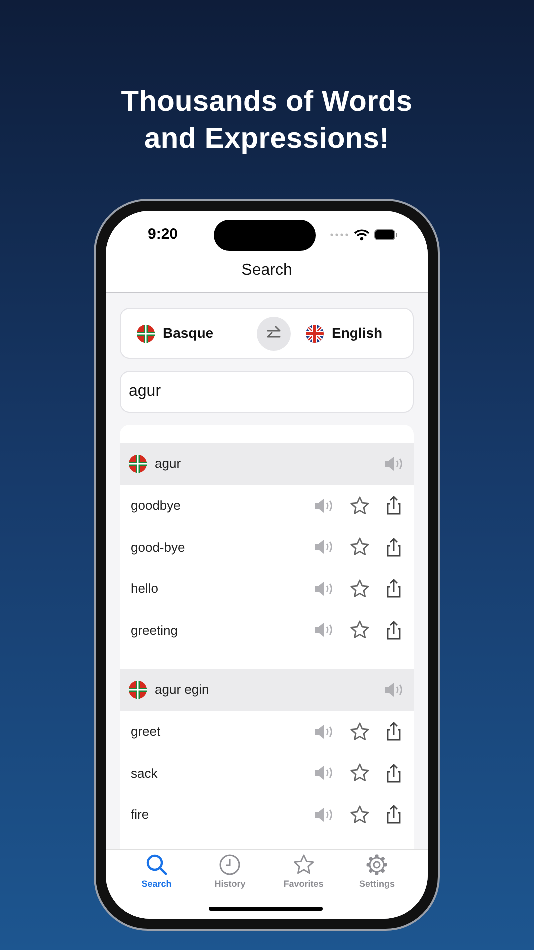  I want to click on swap-button, so click(274, 333).